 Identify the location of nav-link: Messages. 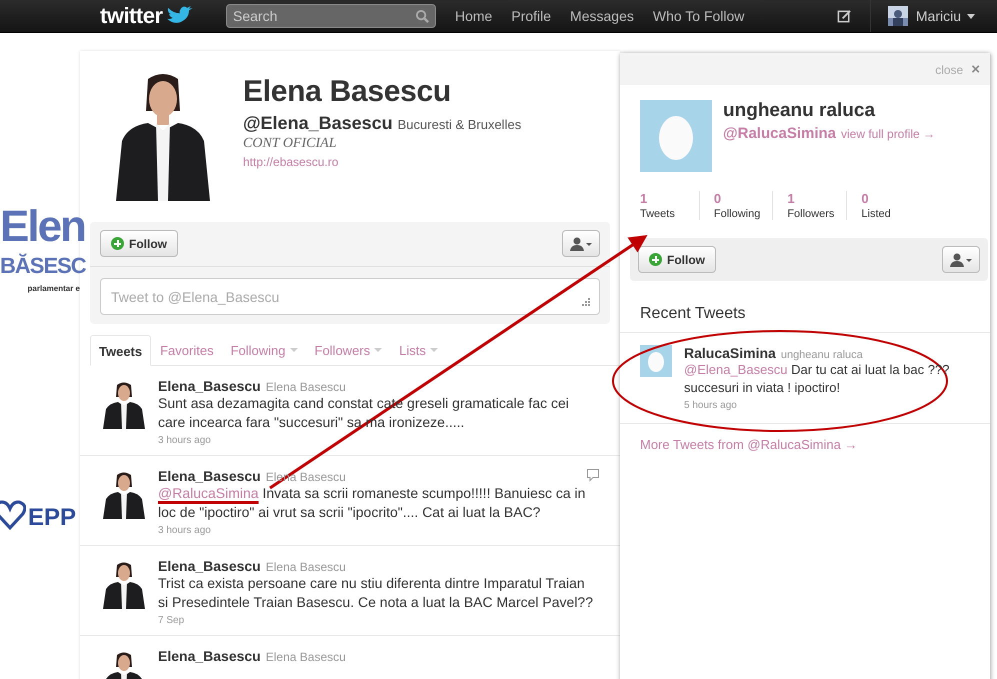
(602, 16).